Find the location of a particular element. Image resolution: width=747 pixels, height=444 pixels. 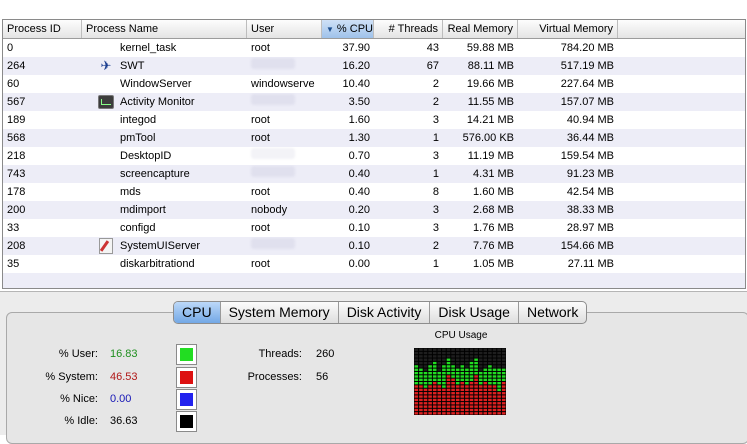

pid-cell: 218 is located at coordinates (16, 156).